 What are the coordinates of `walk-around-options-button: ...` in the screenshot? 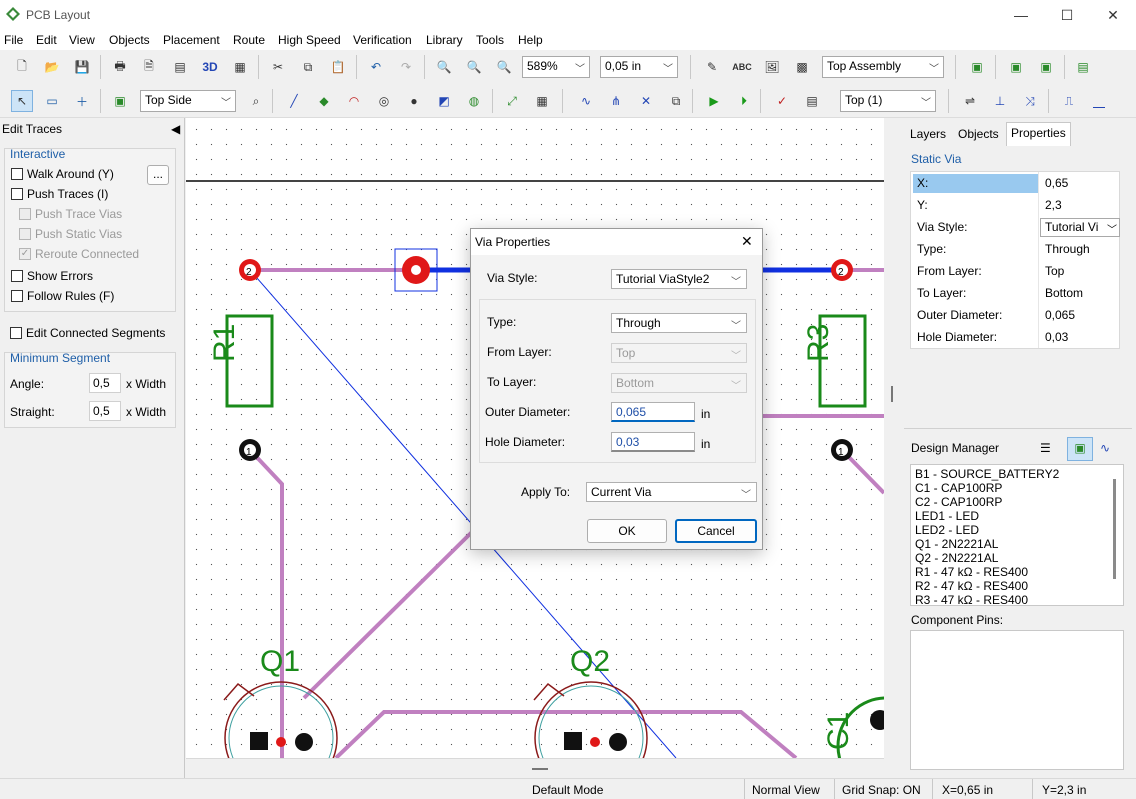 It's located at (158, 175).